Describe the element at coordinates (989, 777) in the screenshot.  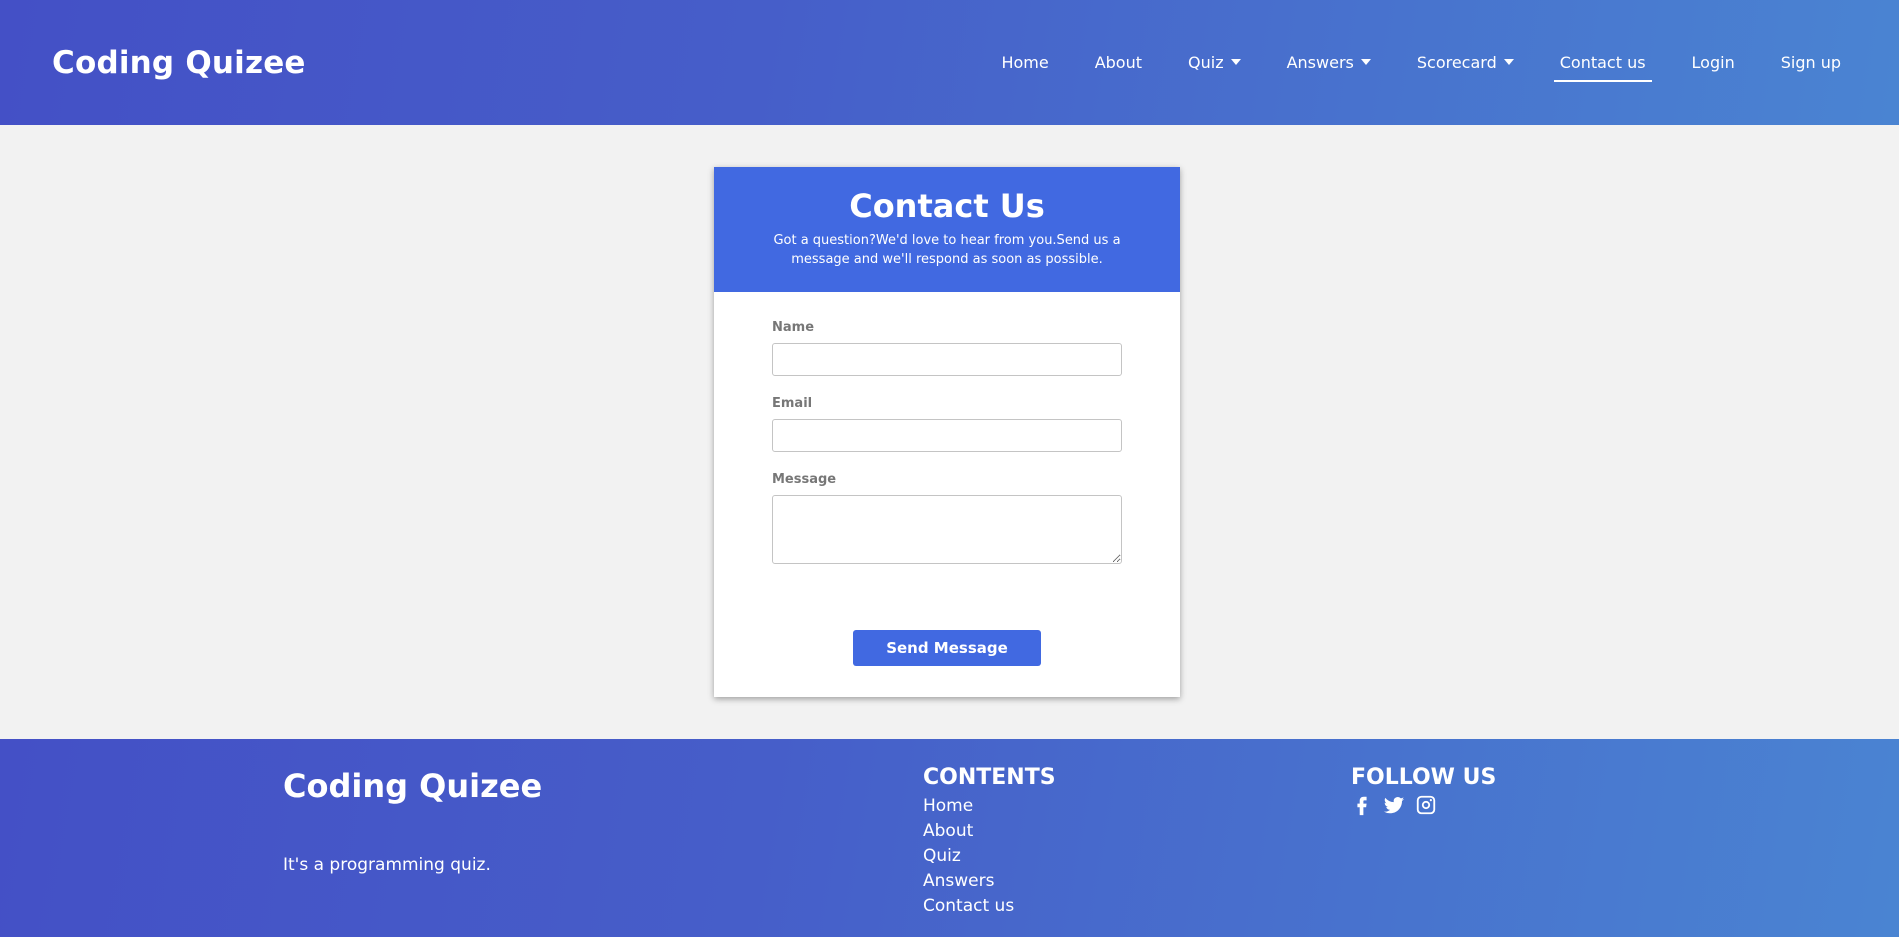
I see `contents-heading: CONTENTS` at that location.